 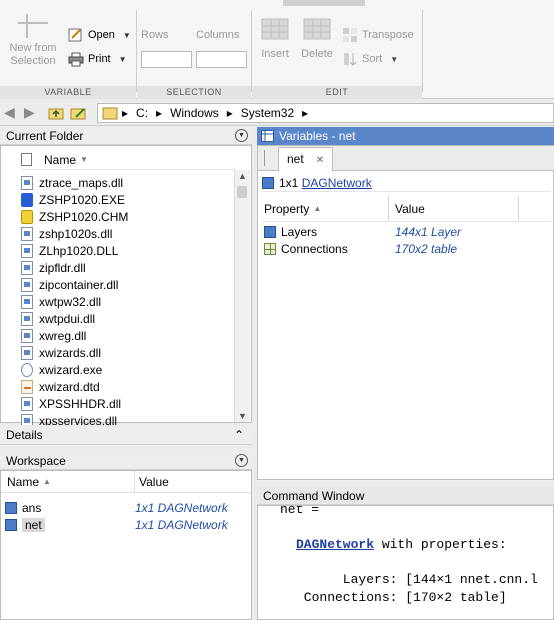 What do you see at coordinates (317, 38) in the screenshot?
I see `delete-button: Delete` at bounding box center [317, 38].